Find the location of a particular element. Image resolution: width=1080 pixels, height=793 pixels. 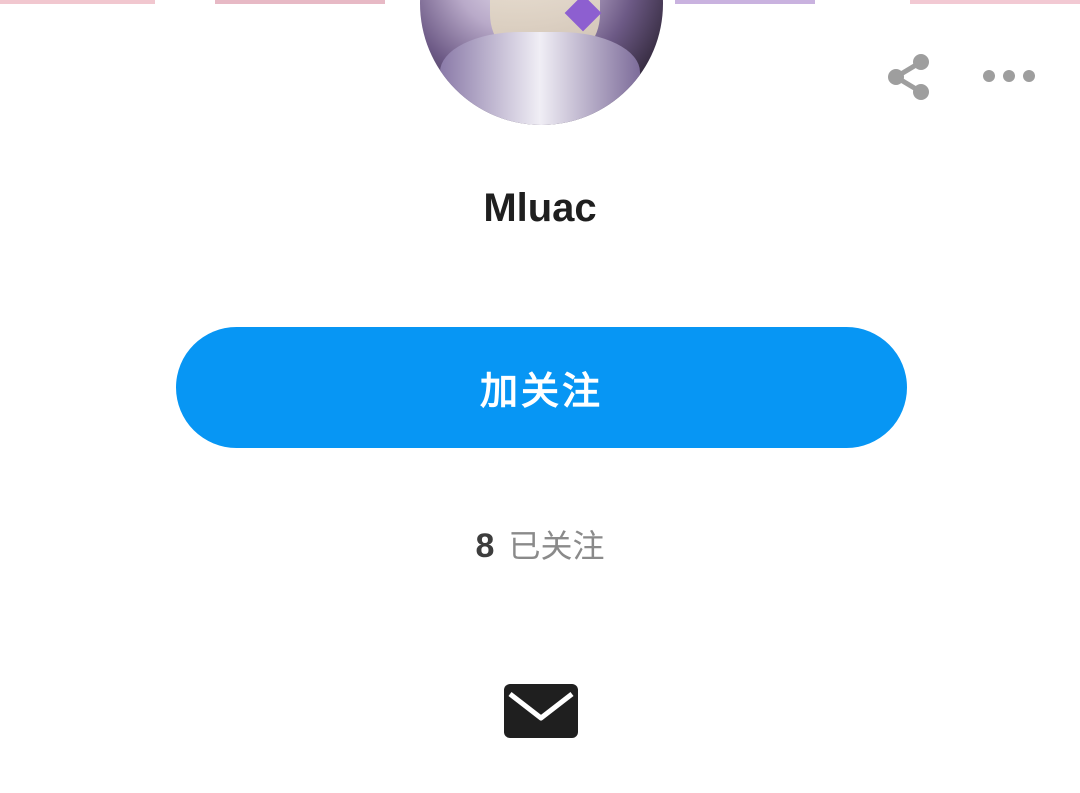

share-button is located at coordinates (909, 77).